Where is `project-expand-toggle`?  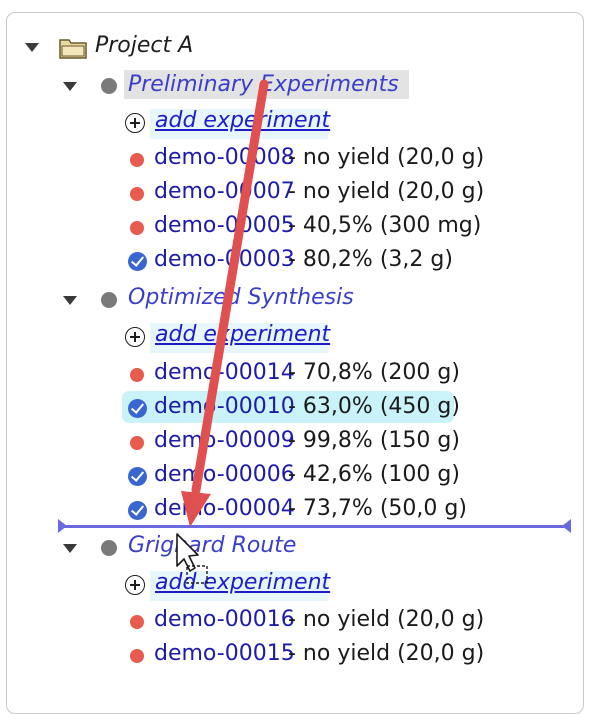
project-expand-toggle is located at coordinates (32, 47).